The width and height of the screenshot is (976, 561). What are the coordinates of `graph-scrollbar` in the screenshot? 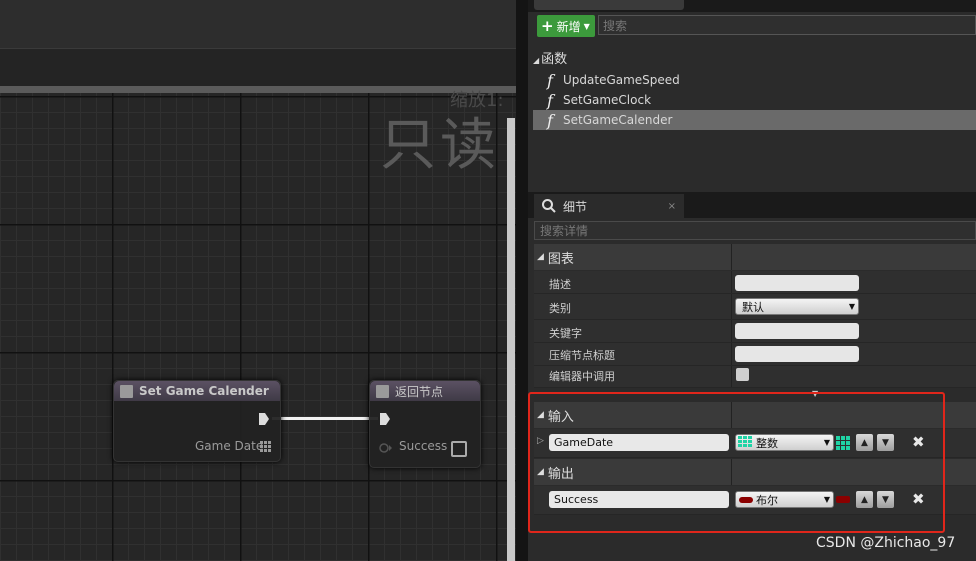 It's located at (511, 339).